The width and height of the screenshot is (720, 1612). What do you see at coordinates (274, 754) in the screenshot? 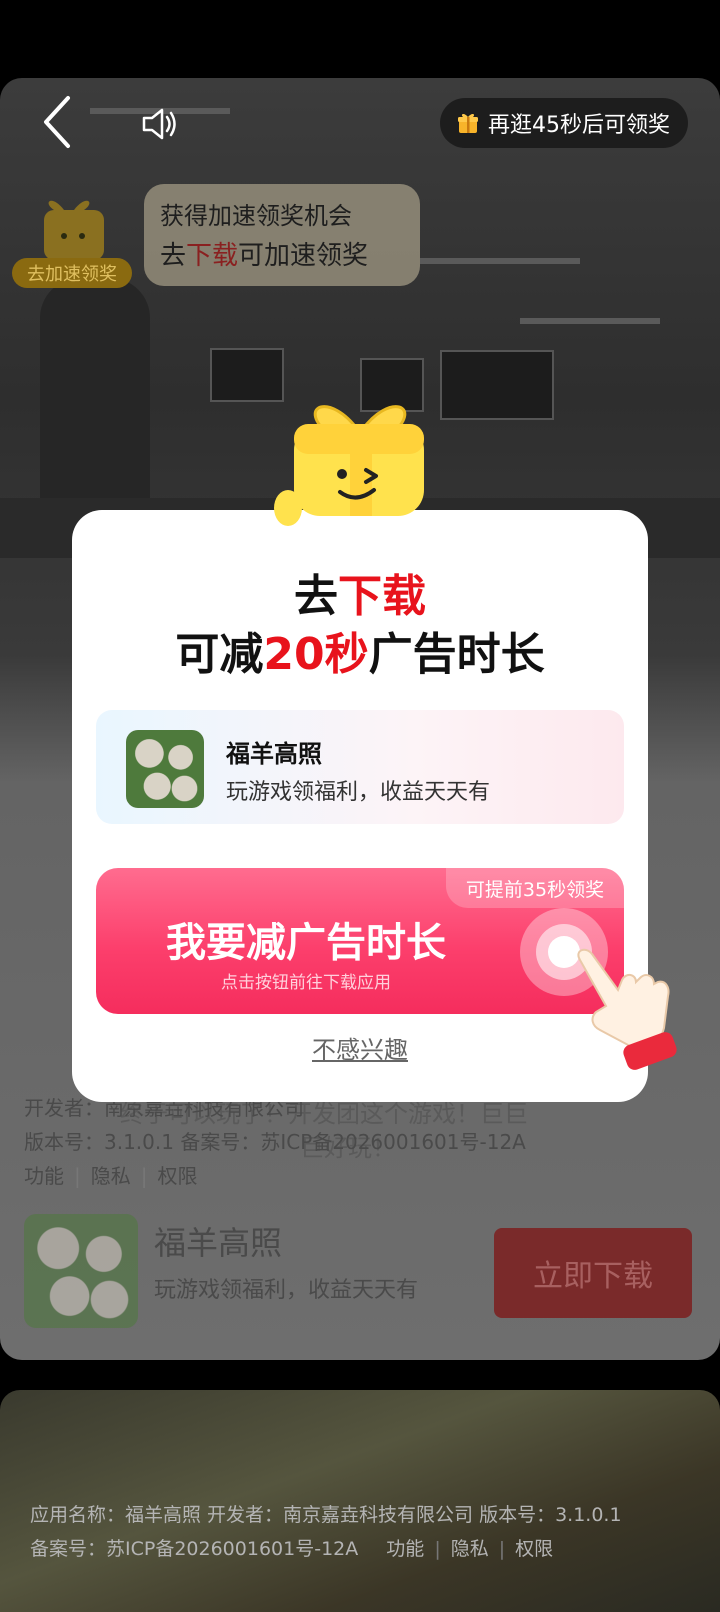
I see `app-name: 福羊高照` at bounding box center [274, 754].